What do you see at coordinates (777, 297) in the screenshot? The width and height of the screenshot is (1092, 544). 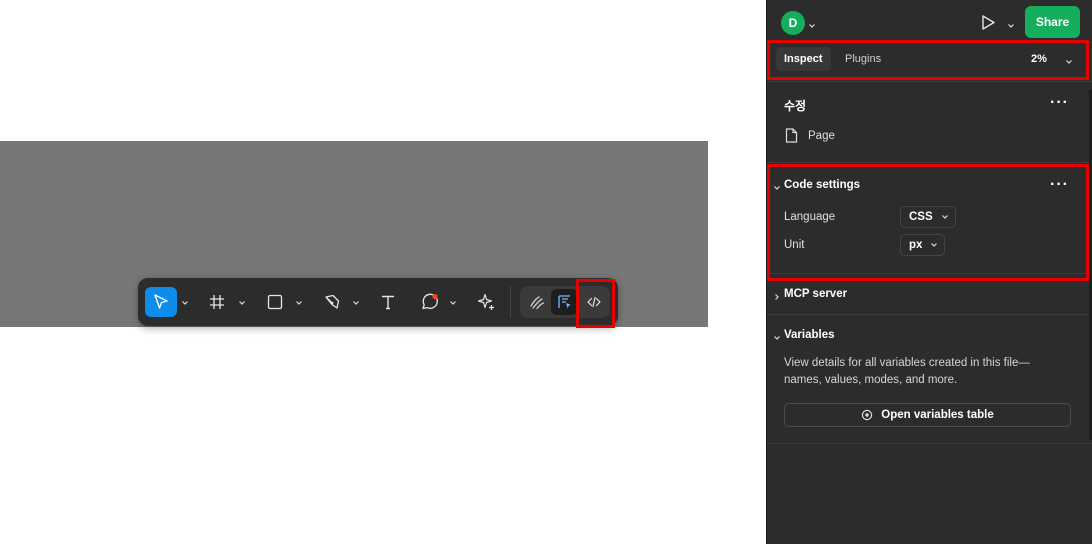 I see `mcp-chevron-right-icon` at bounding box center [777, 297].